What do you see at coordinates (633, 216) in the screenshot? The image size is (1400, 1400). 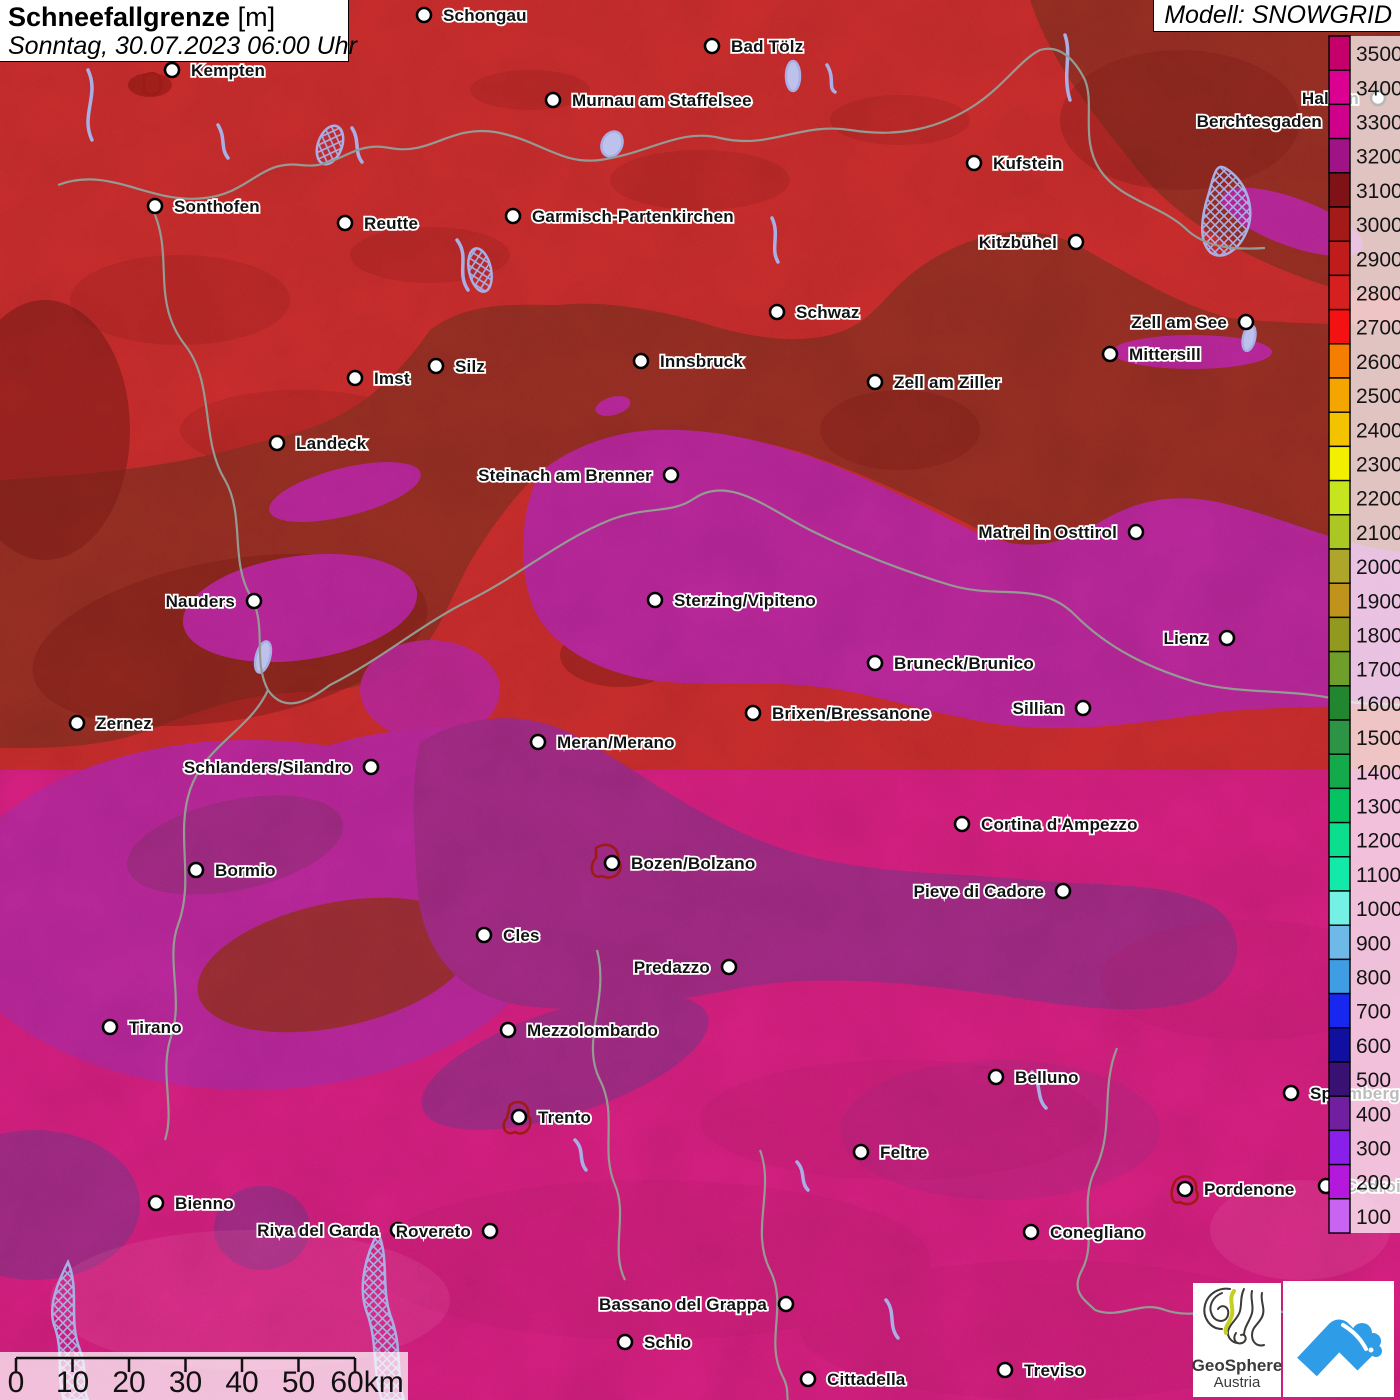 I see `city-label-garmisch-partenkirchen: Garmisch-Partenkirchen` at bounding box center [633, 216].